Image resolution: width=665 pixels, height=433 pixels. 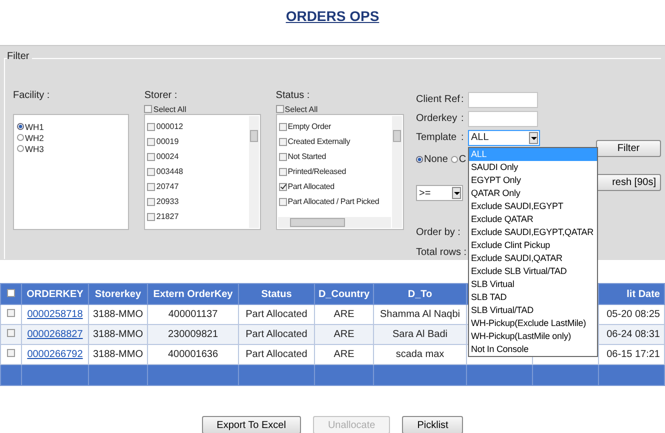 I want to click on dropdown-option: WH-Pickup(LastMile only), so click(x=533, y=336).